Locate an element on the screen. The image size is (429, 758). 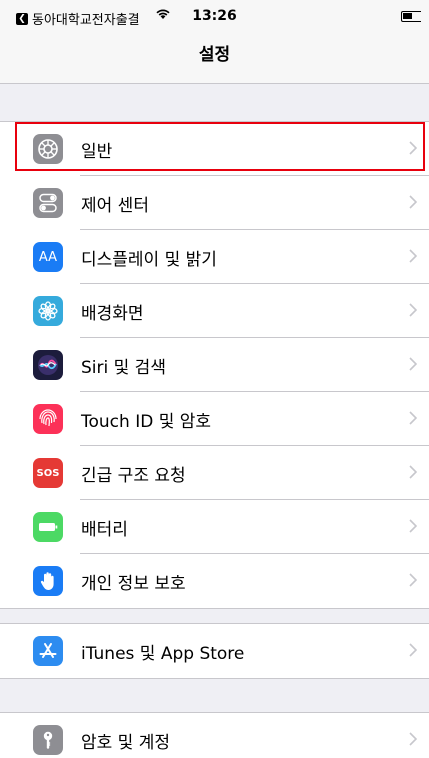
settings-row-label: 개인 정보 보호 is located at coordinates (133, 584).